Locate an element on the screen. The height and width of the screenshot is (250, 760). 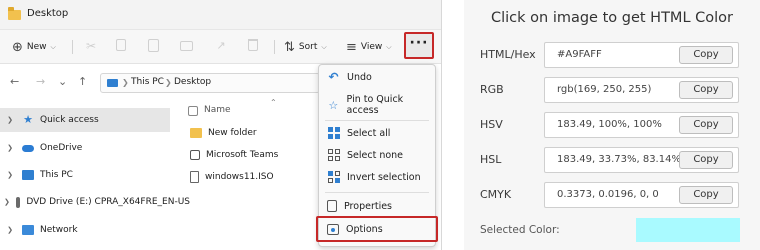
color-row-hsv: HSV 183.49, 100%, 100% Copy is located at coordinates (612, 125).